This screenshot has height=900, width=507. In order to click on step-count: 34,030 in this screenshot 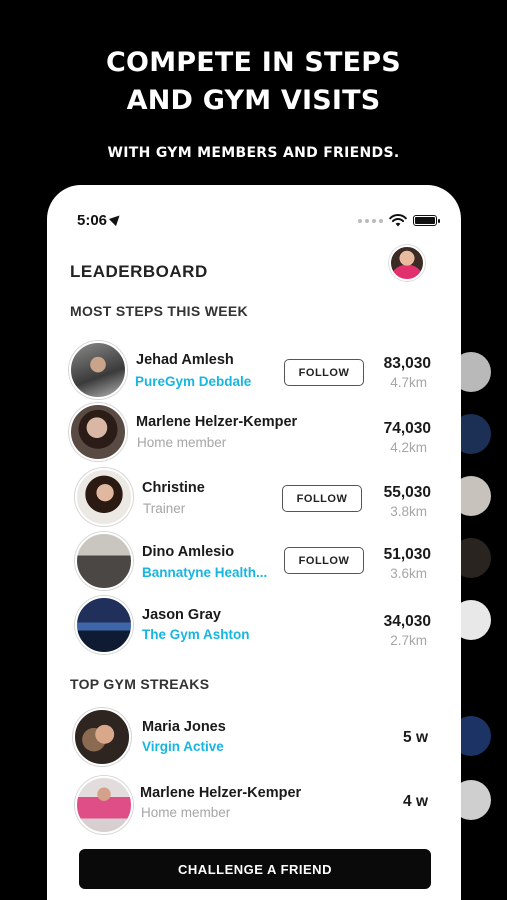, I will do `click(407, 621)`.